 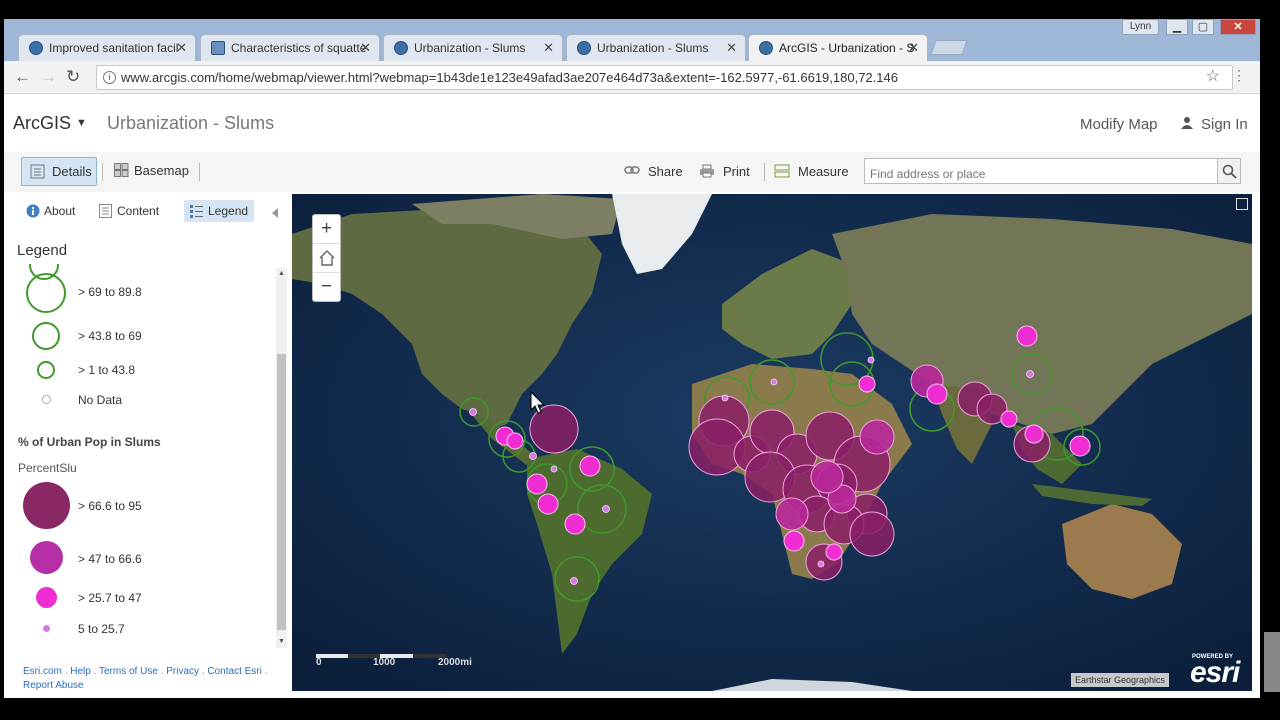 I want to click on browser-tab-3: Urbanization - Slums ✕, so click(x=473, y=47).